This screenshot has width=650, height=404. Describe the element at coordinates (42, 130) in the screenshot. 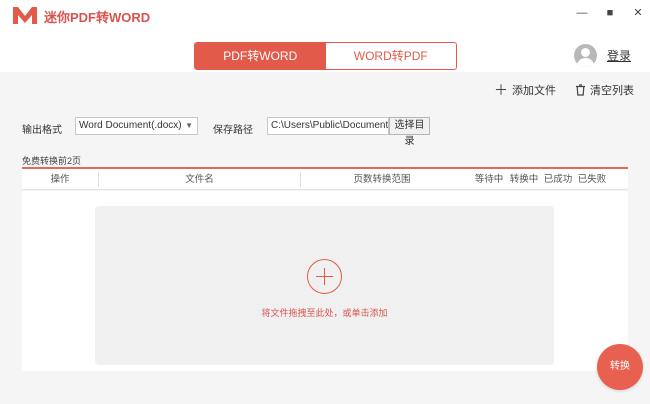

I see `output-format-label: 输出格式` at that location.